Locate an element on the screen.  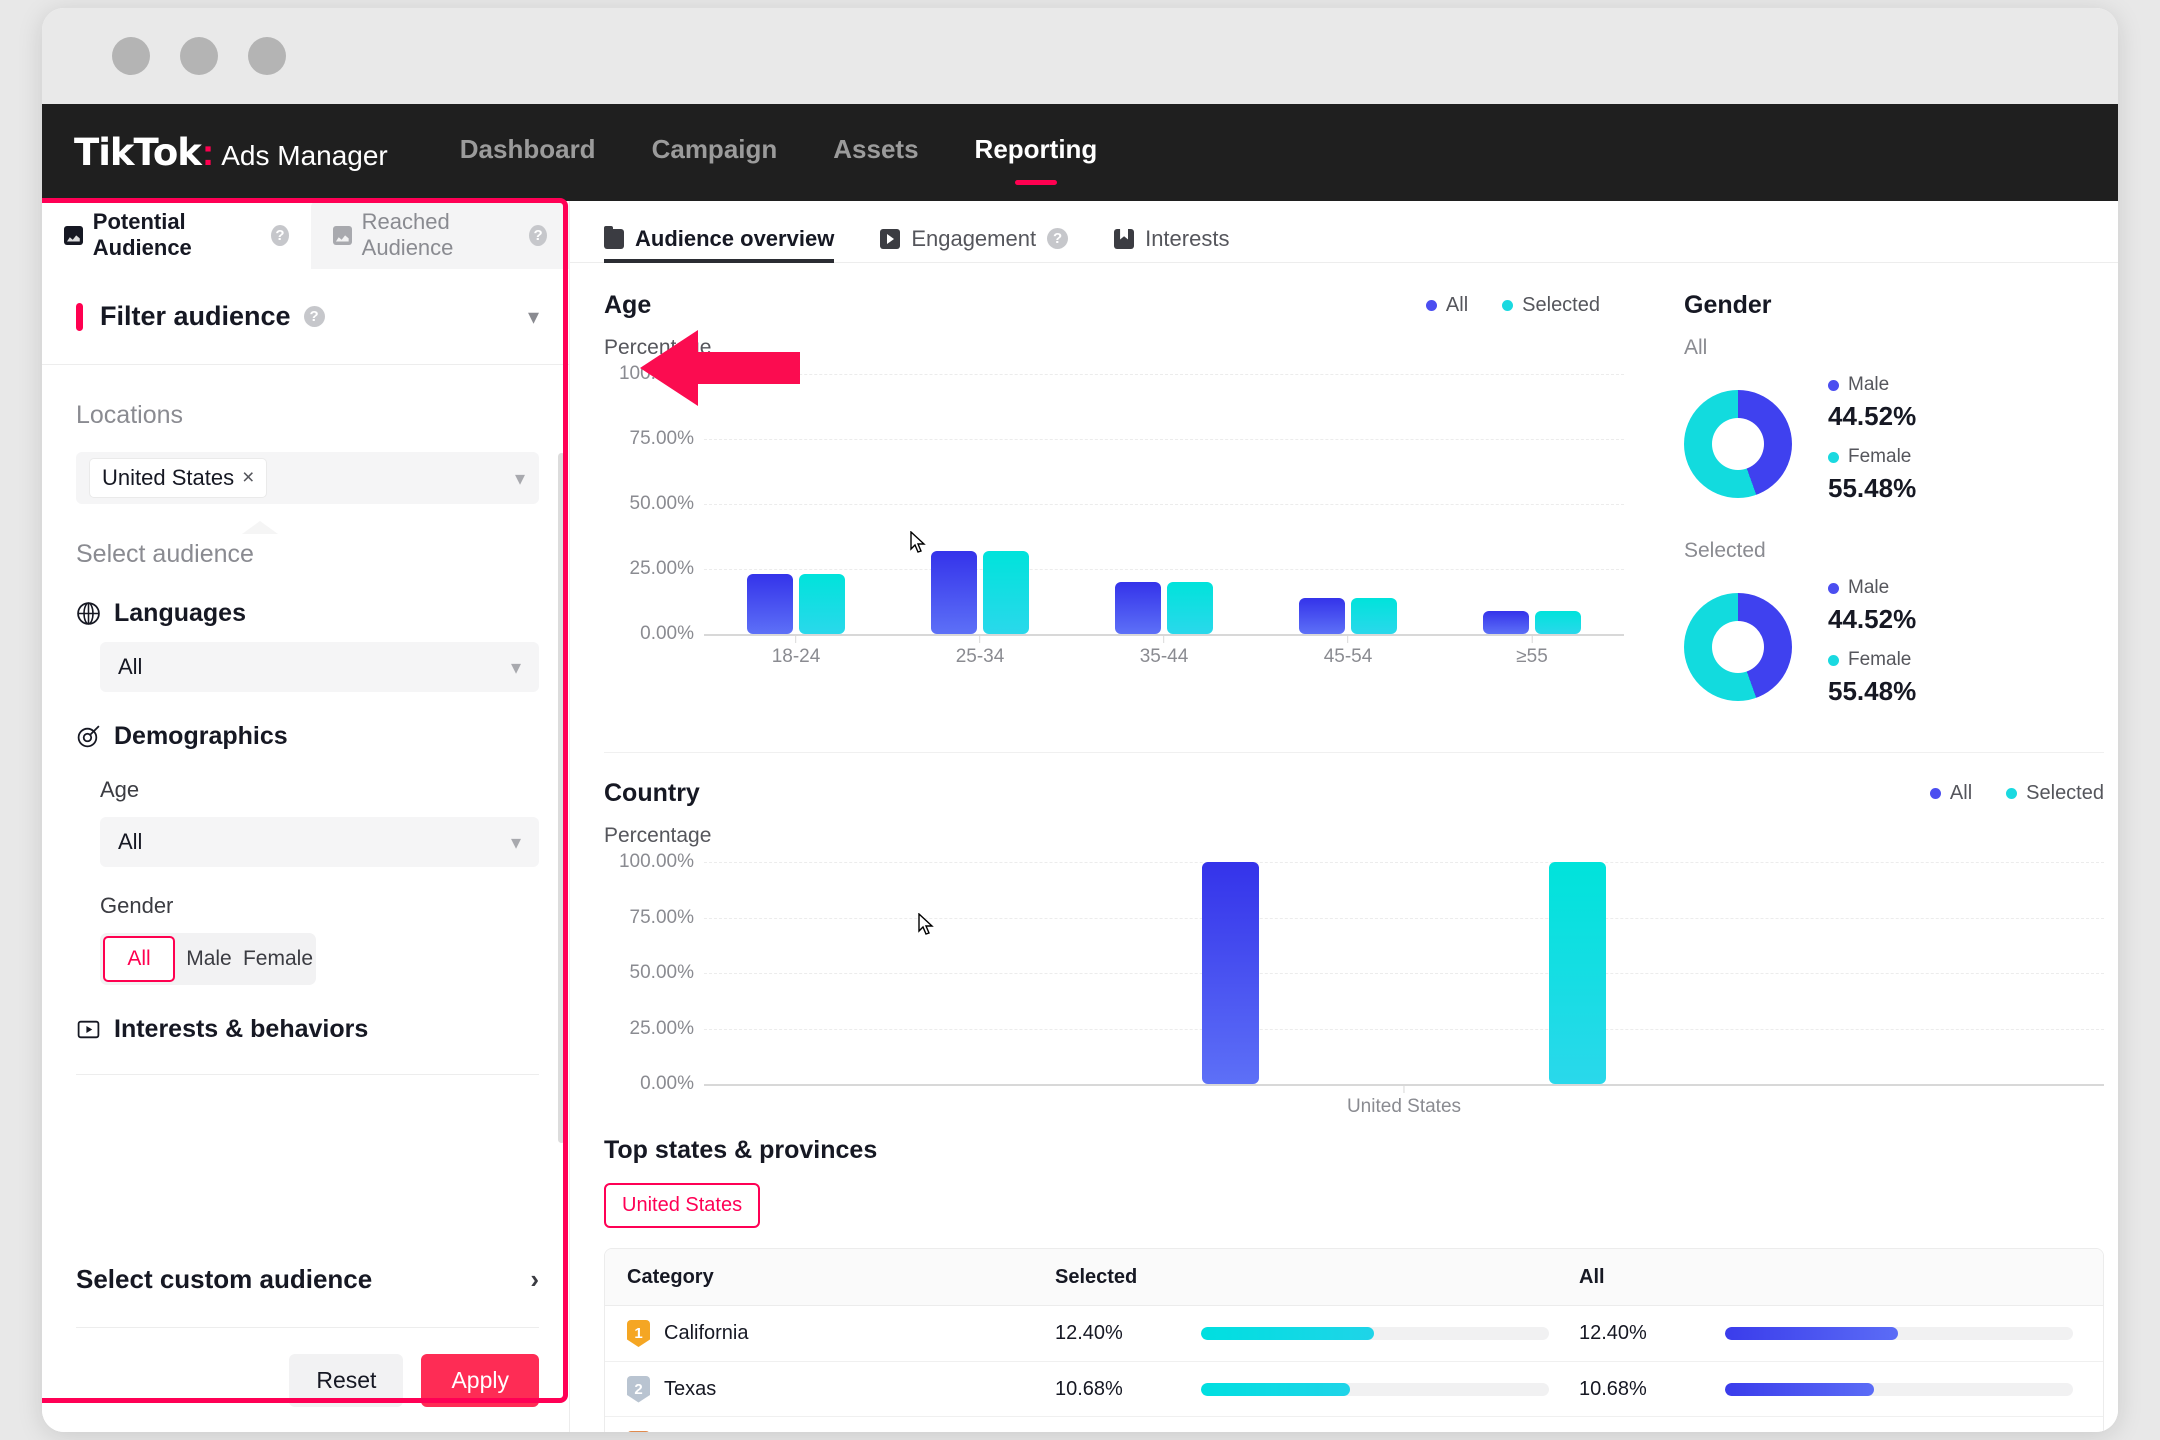
xtick-label: United States is located at coordinates (1404, 1106).